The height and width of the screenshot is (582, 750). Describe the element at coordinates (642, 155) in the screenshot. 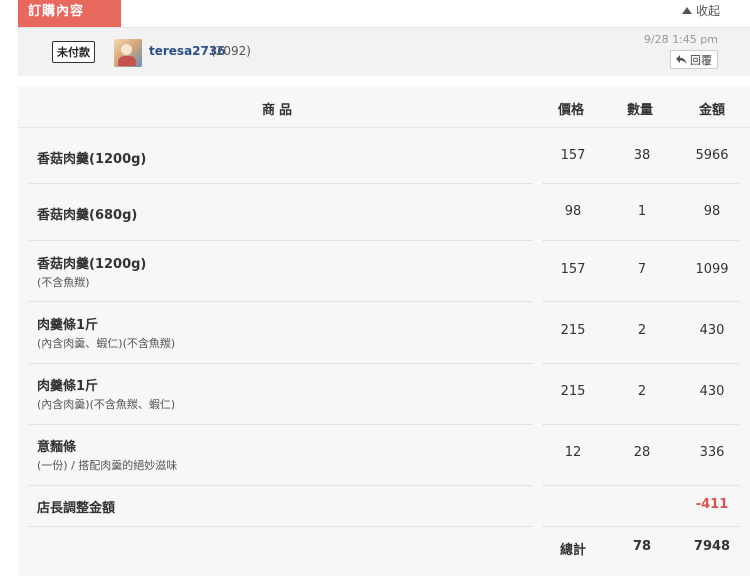

I see `item-qty: 38` at that location.